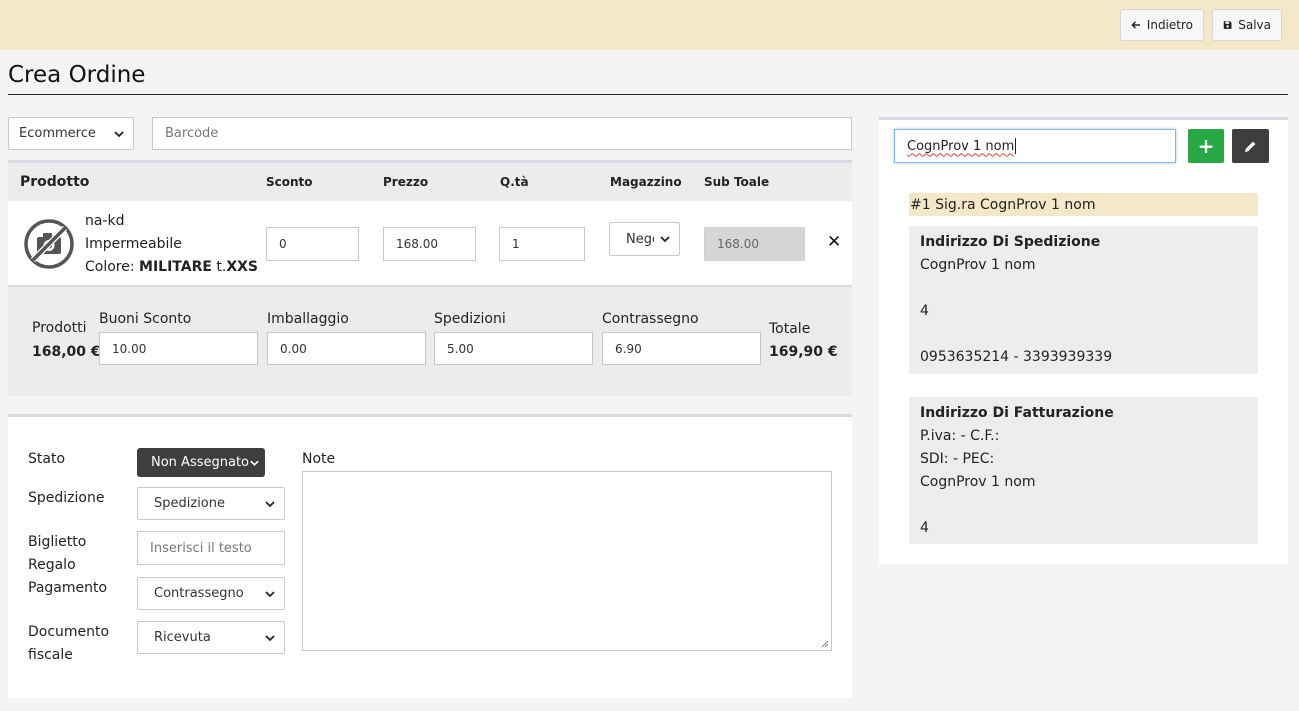  Describe the element at coordinates (57, 133) in the screenshot. I see `channel-select-value: Ecommerce` at that location.